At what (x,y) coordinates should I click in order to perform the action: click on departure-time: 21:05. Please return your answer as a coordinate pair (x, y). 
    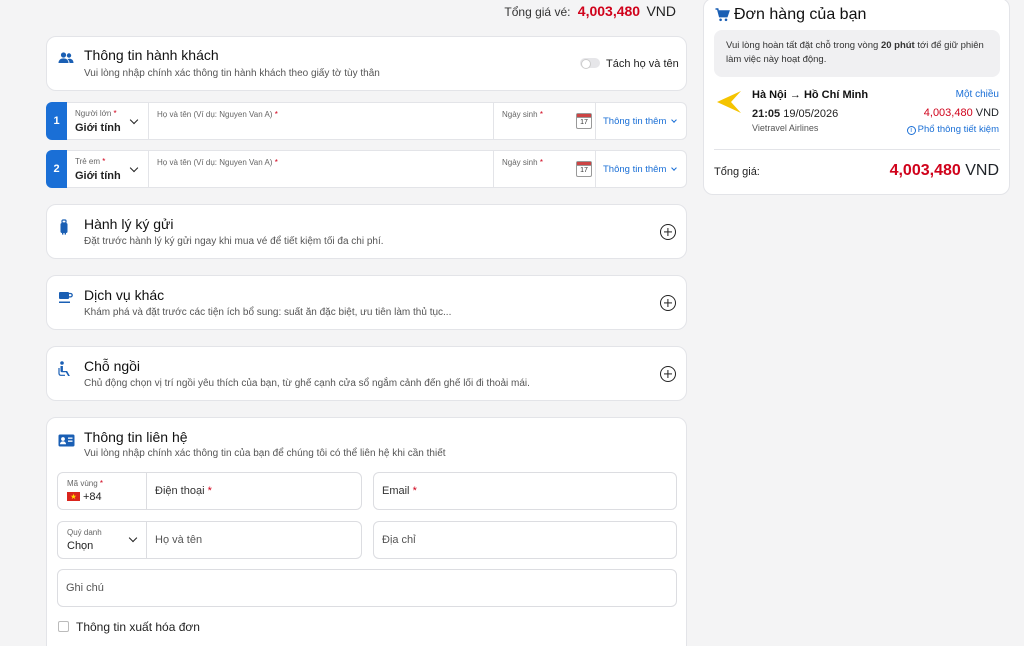
    Looking at the image, I should click on (766, 114).